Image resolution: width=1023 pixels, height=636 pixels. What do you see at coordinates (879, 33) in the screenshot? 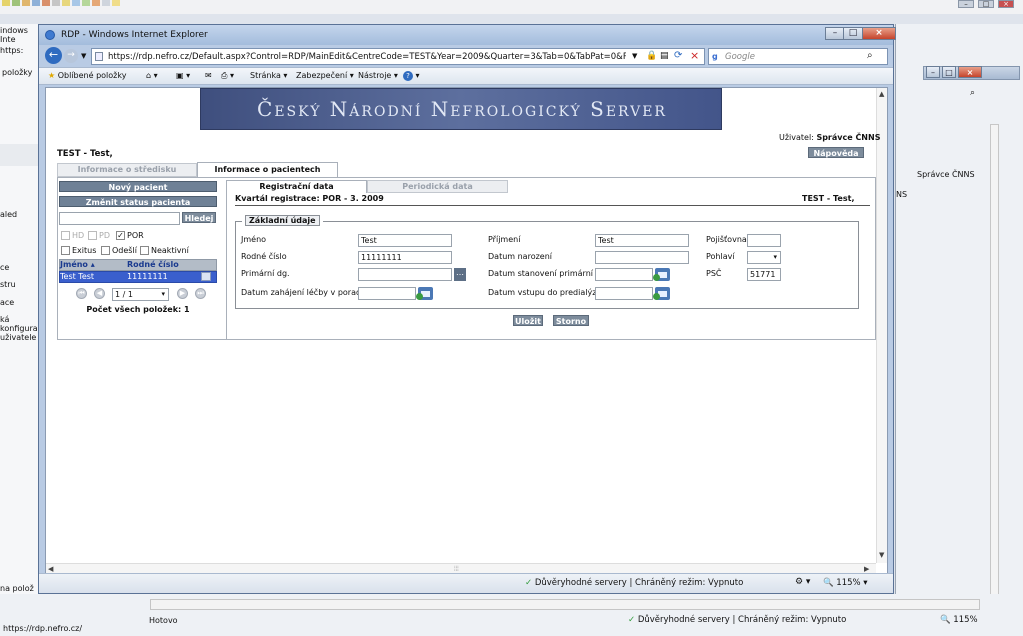
I see `close-button: ×` at bounding box center [879, 33].